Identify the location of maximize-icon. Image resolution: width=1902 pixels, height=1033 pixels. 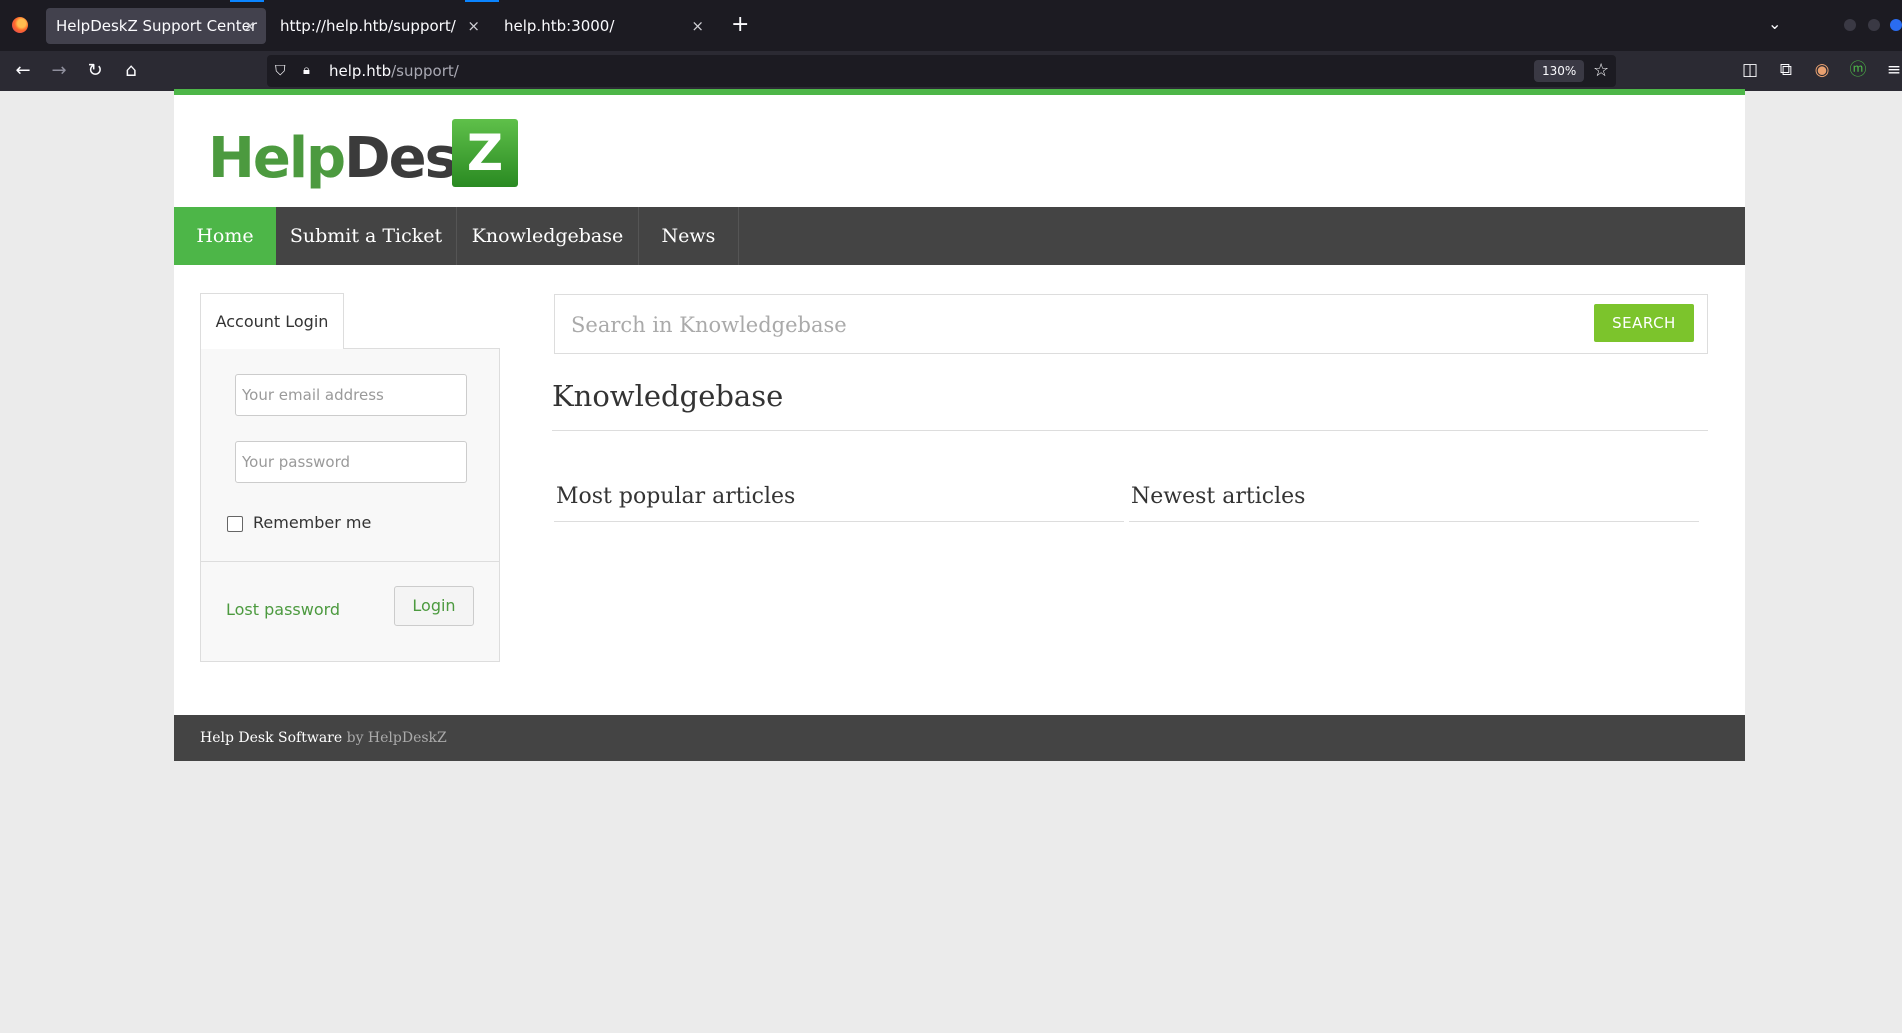
(1874, 25).